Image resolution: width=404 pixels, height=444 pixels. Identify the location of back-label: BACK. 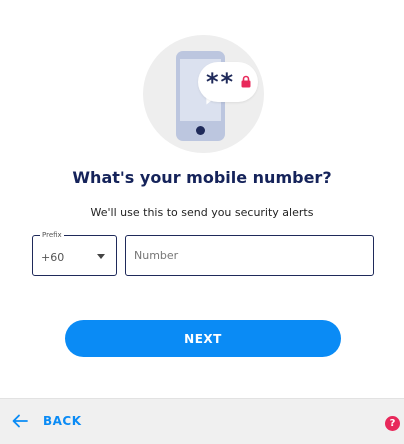
(62, 421).